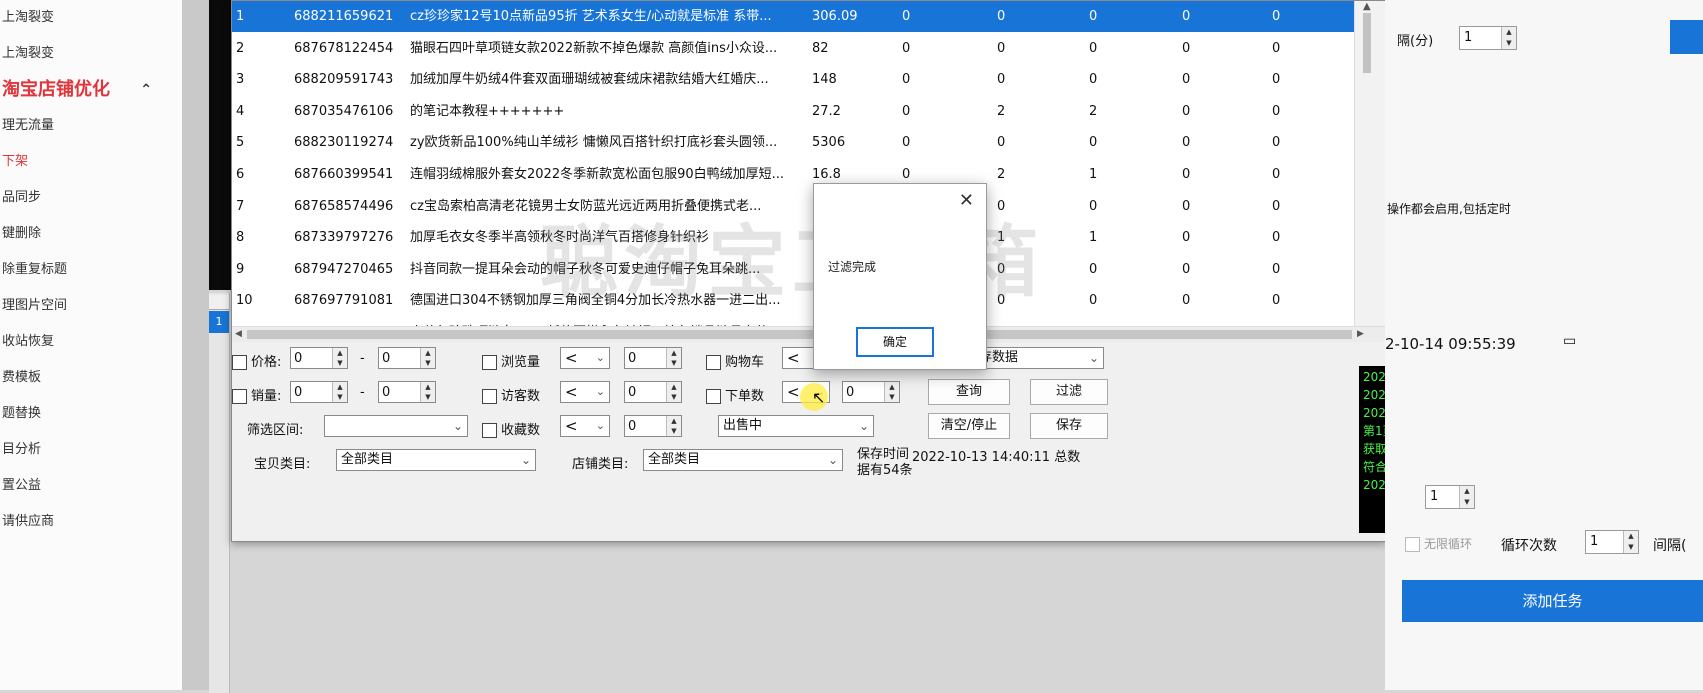 This screenshot has width=1703, height=693. Describe the element at coordinates (793, 111) in the screenshot. I see `table-row: 4687035476106的笔记本教程+++++++27.2022000` at that location.